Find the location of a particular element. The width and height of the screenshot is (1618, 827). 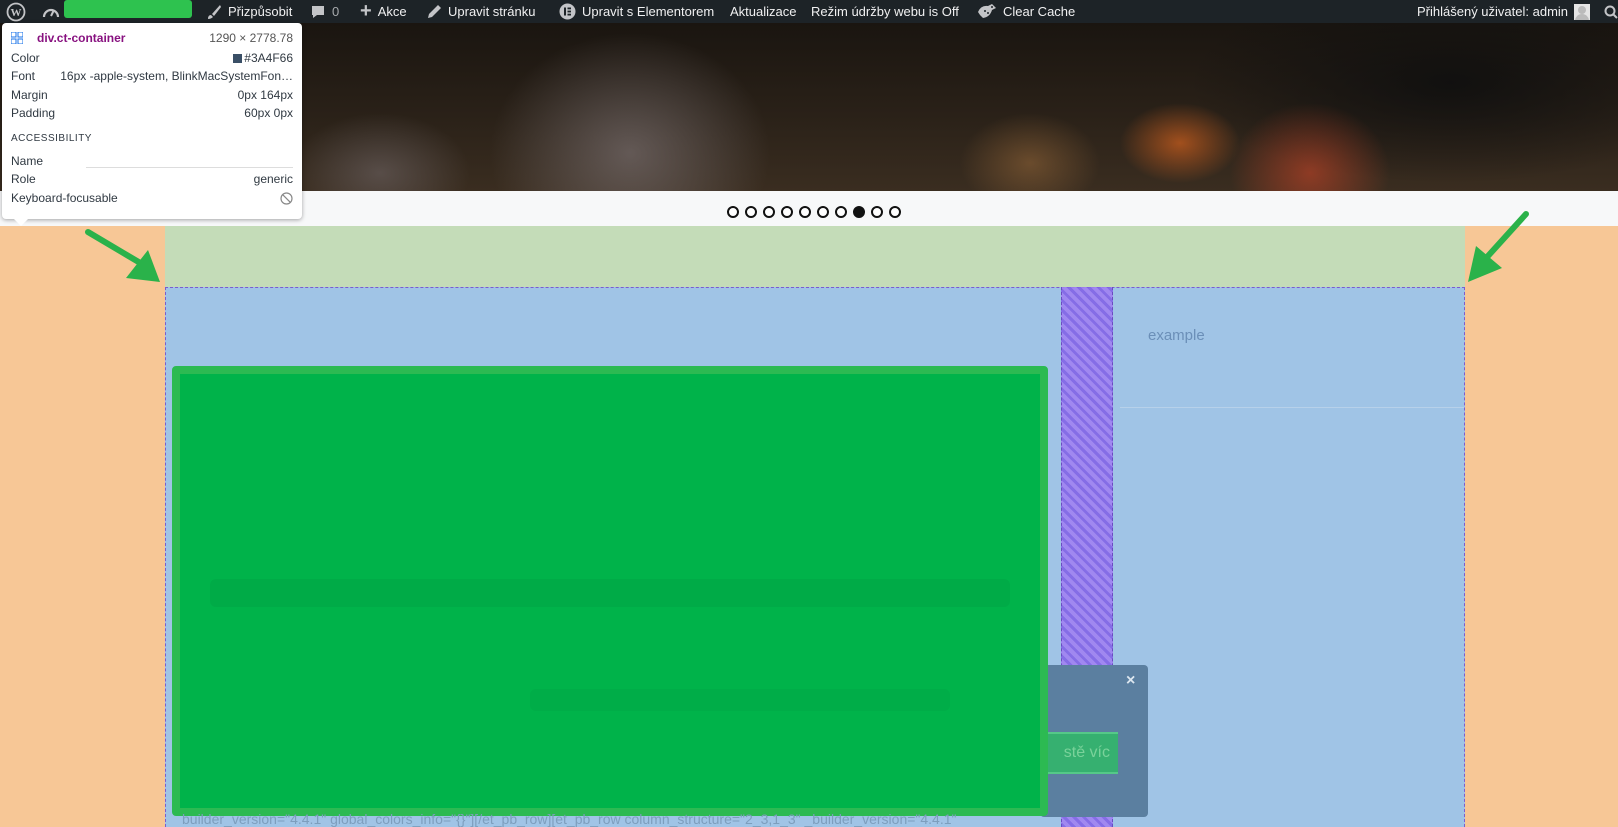

edit-page-link: Upravit stránku is located at coordinates (481, 11).